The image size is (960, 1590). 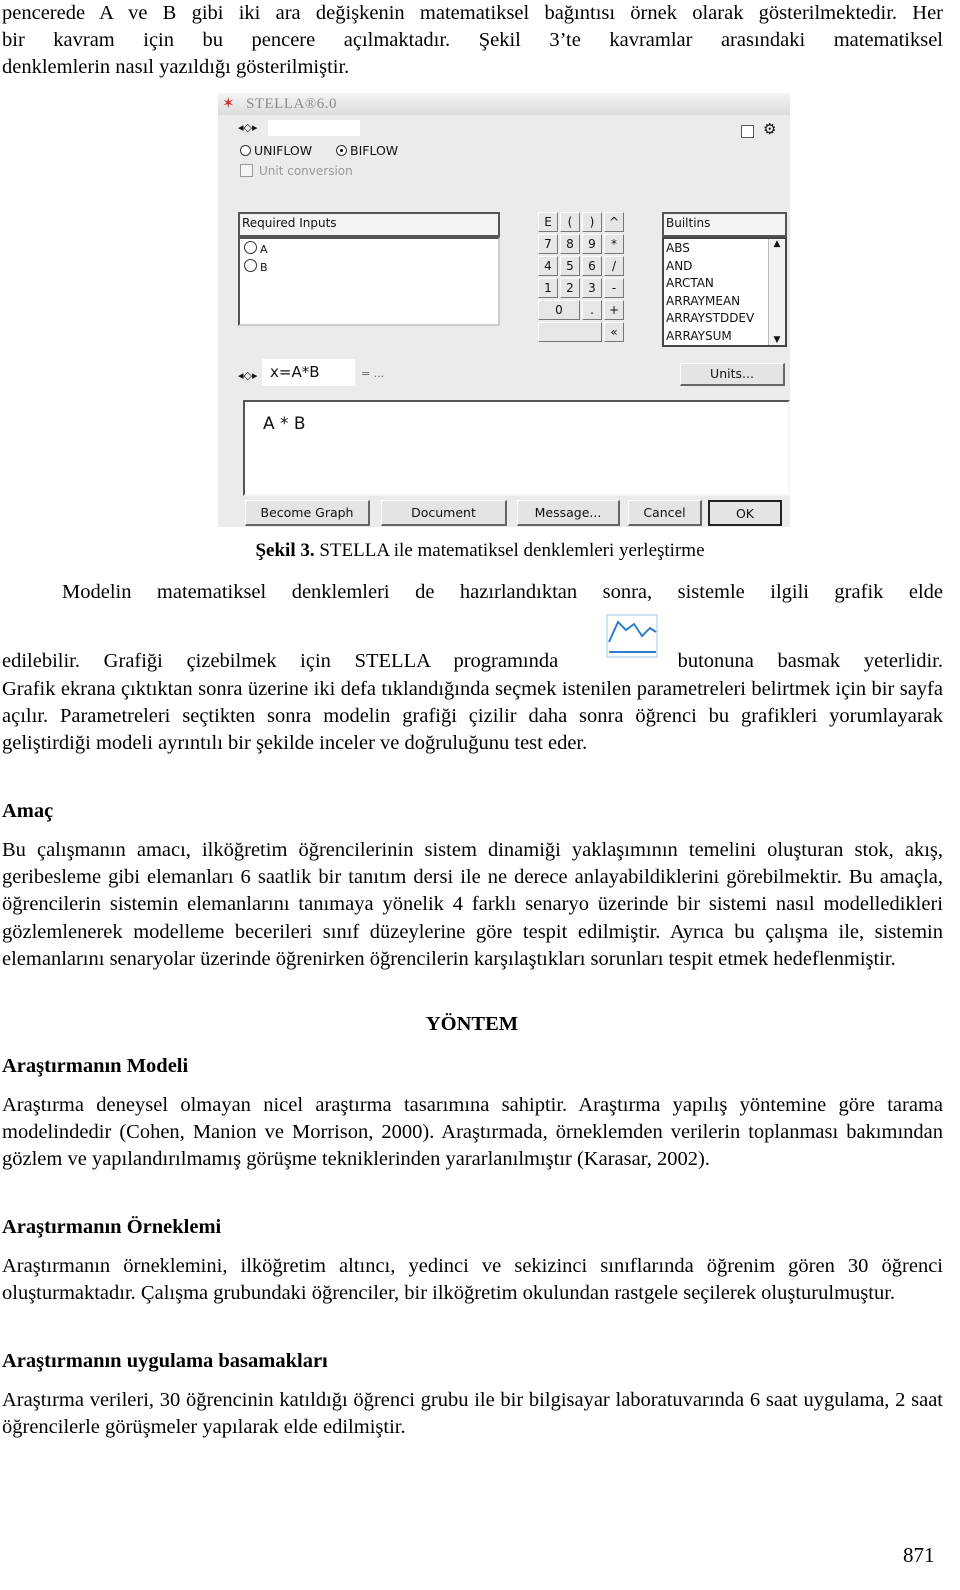 What do you see at coordinates (516, 448) in the screenshot?
I see `equation-field: A * B` at bounding box center [516, 448].